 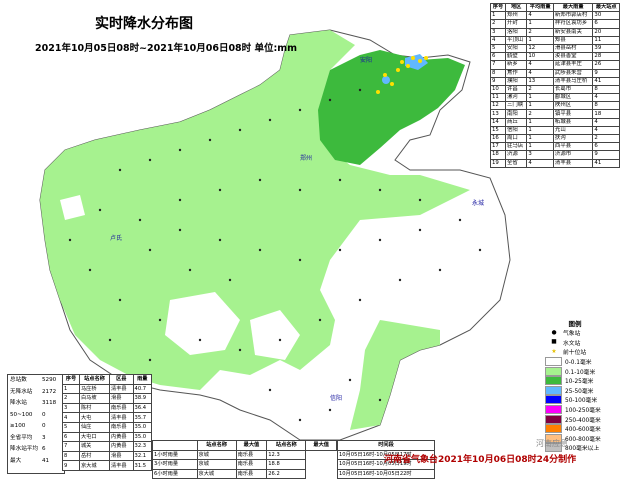 I want to click on rank-row: 7 城关 内黄县 32.3, so click(x=107, y=446).